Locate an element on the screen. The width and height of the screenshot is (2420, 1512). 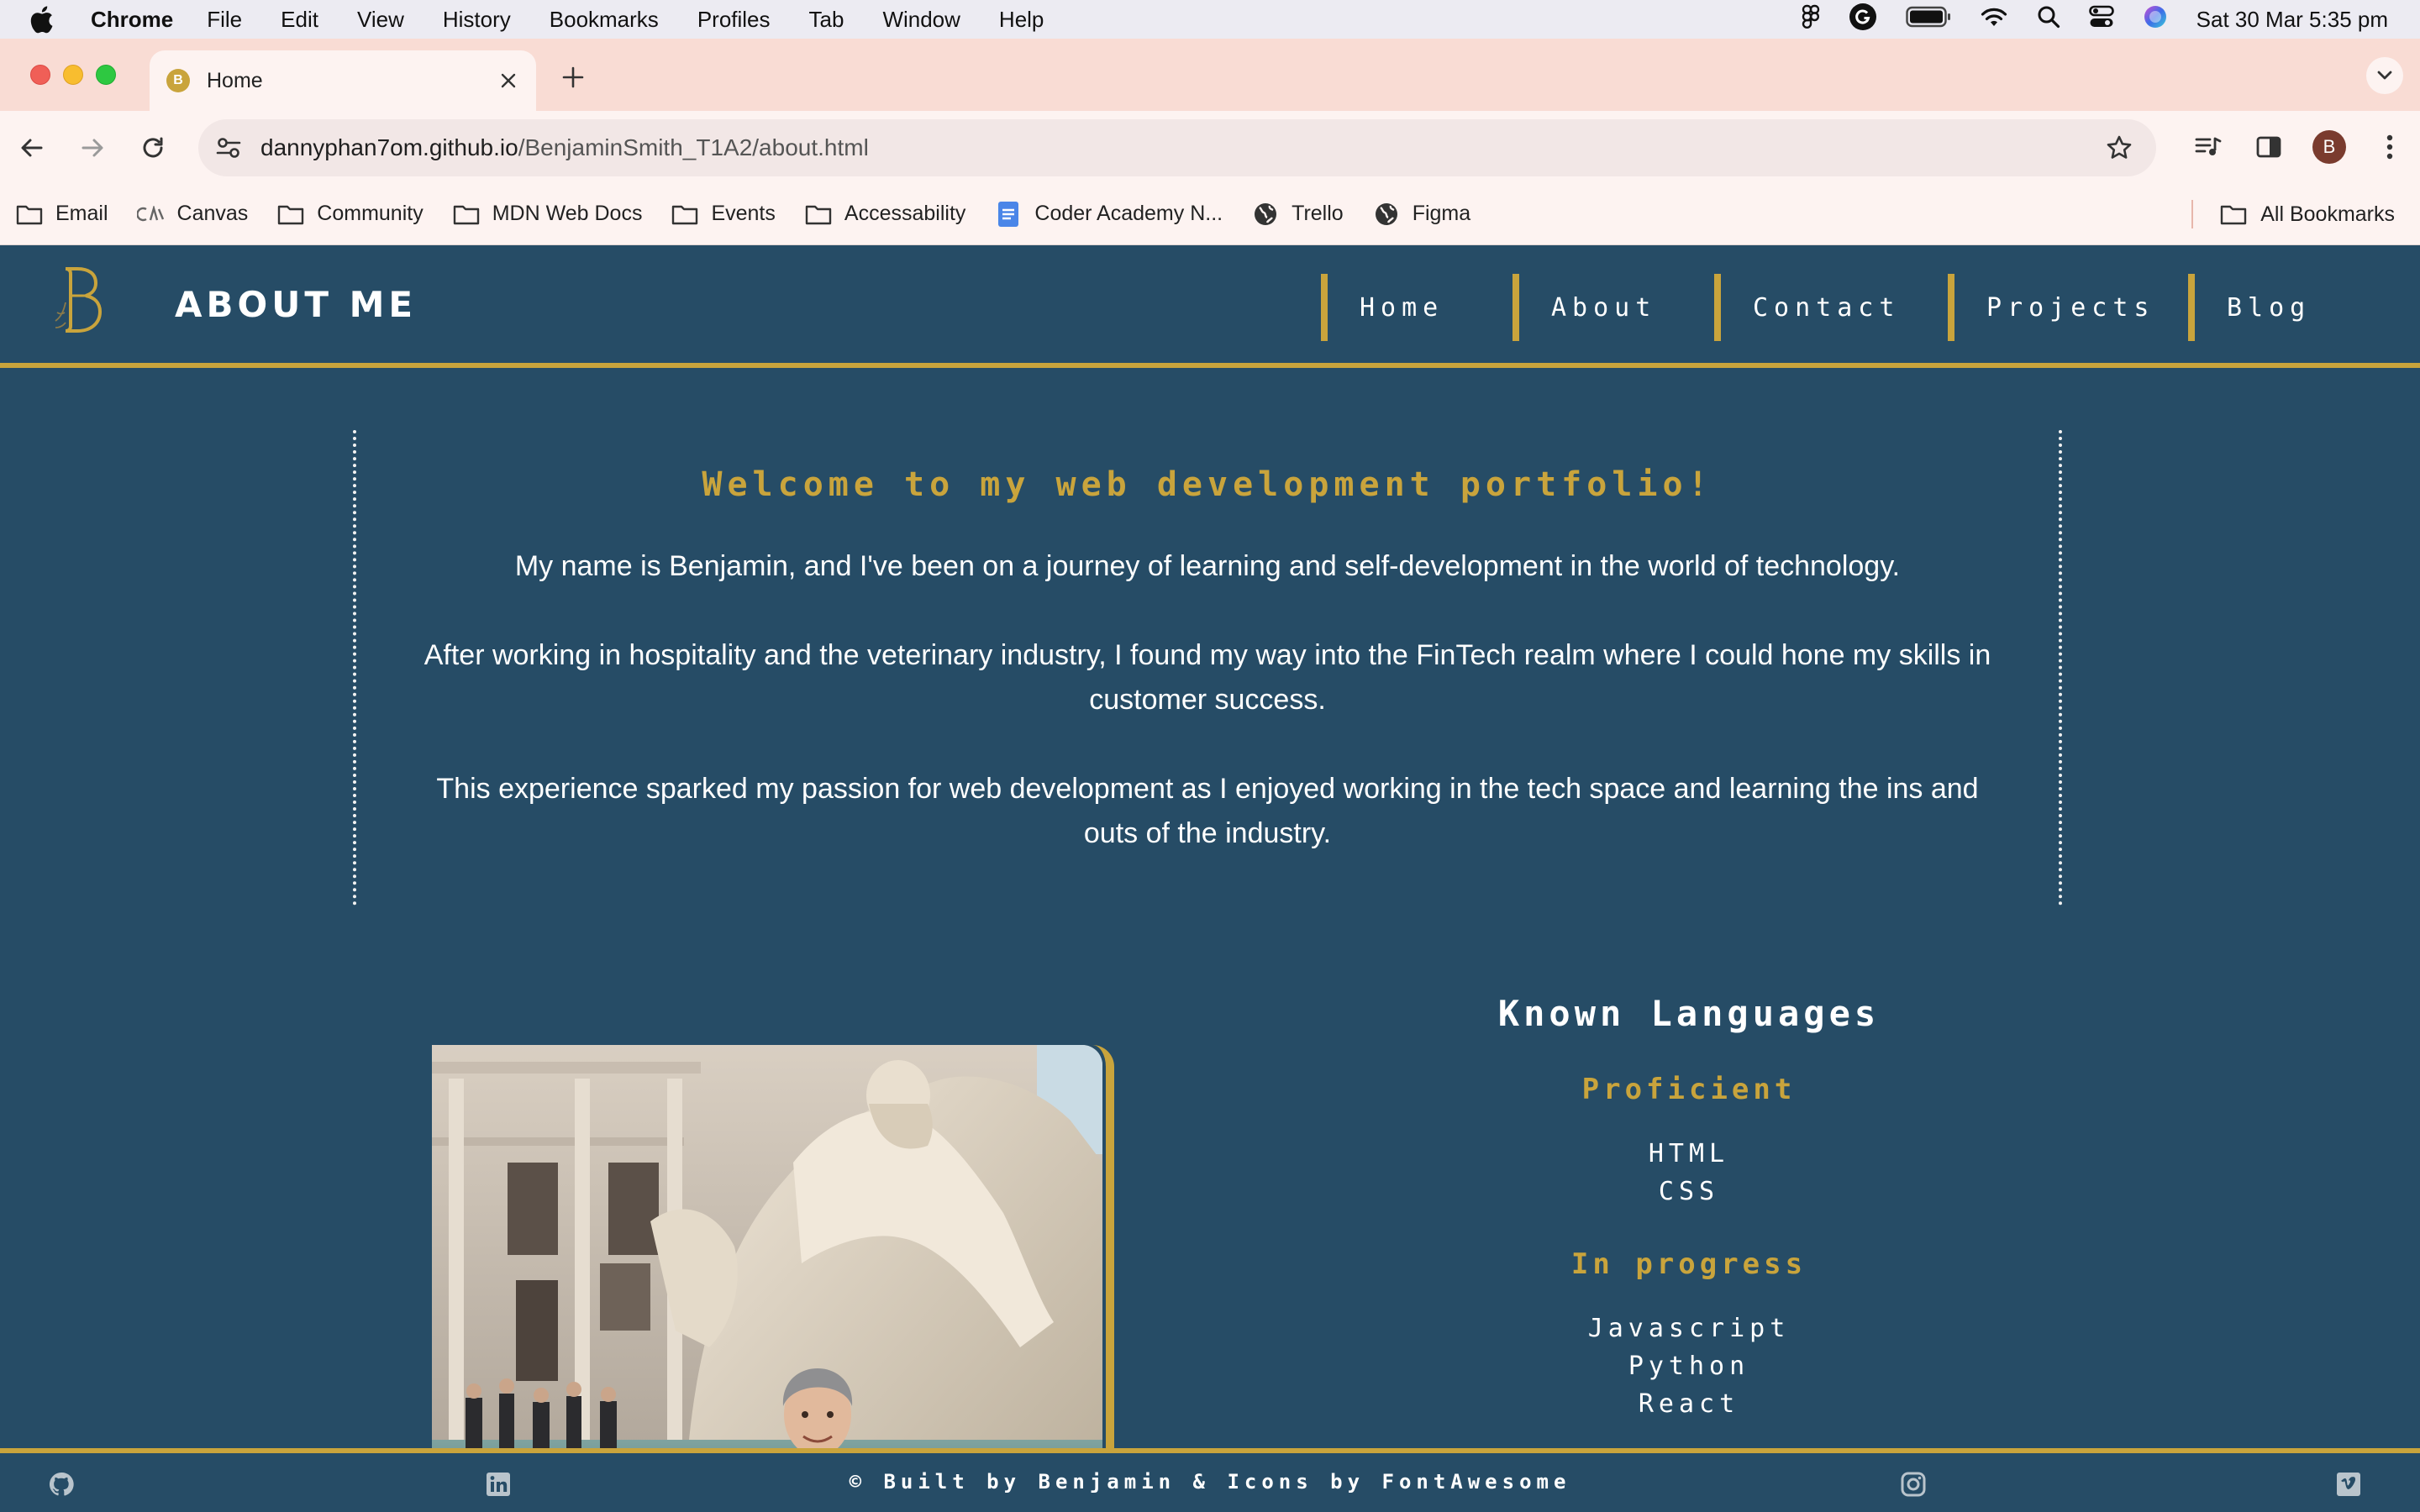
control-center-icon is located at coordinates (2101, 19).